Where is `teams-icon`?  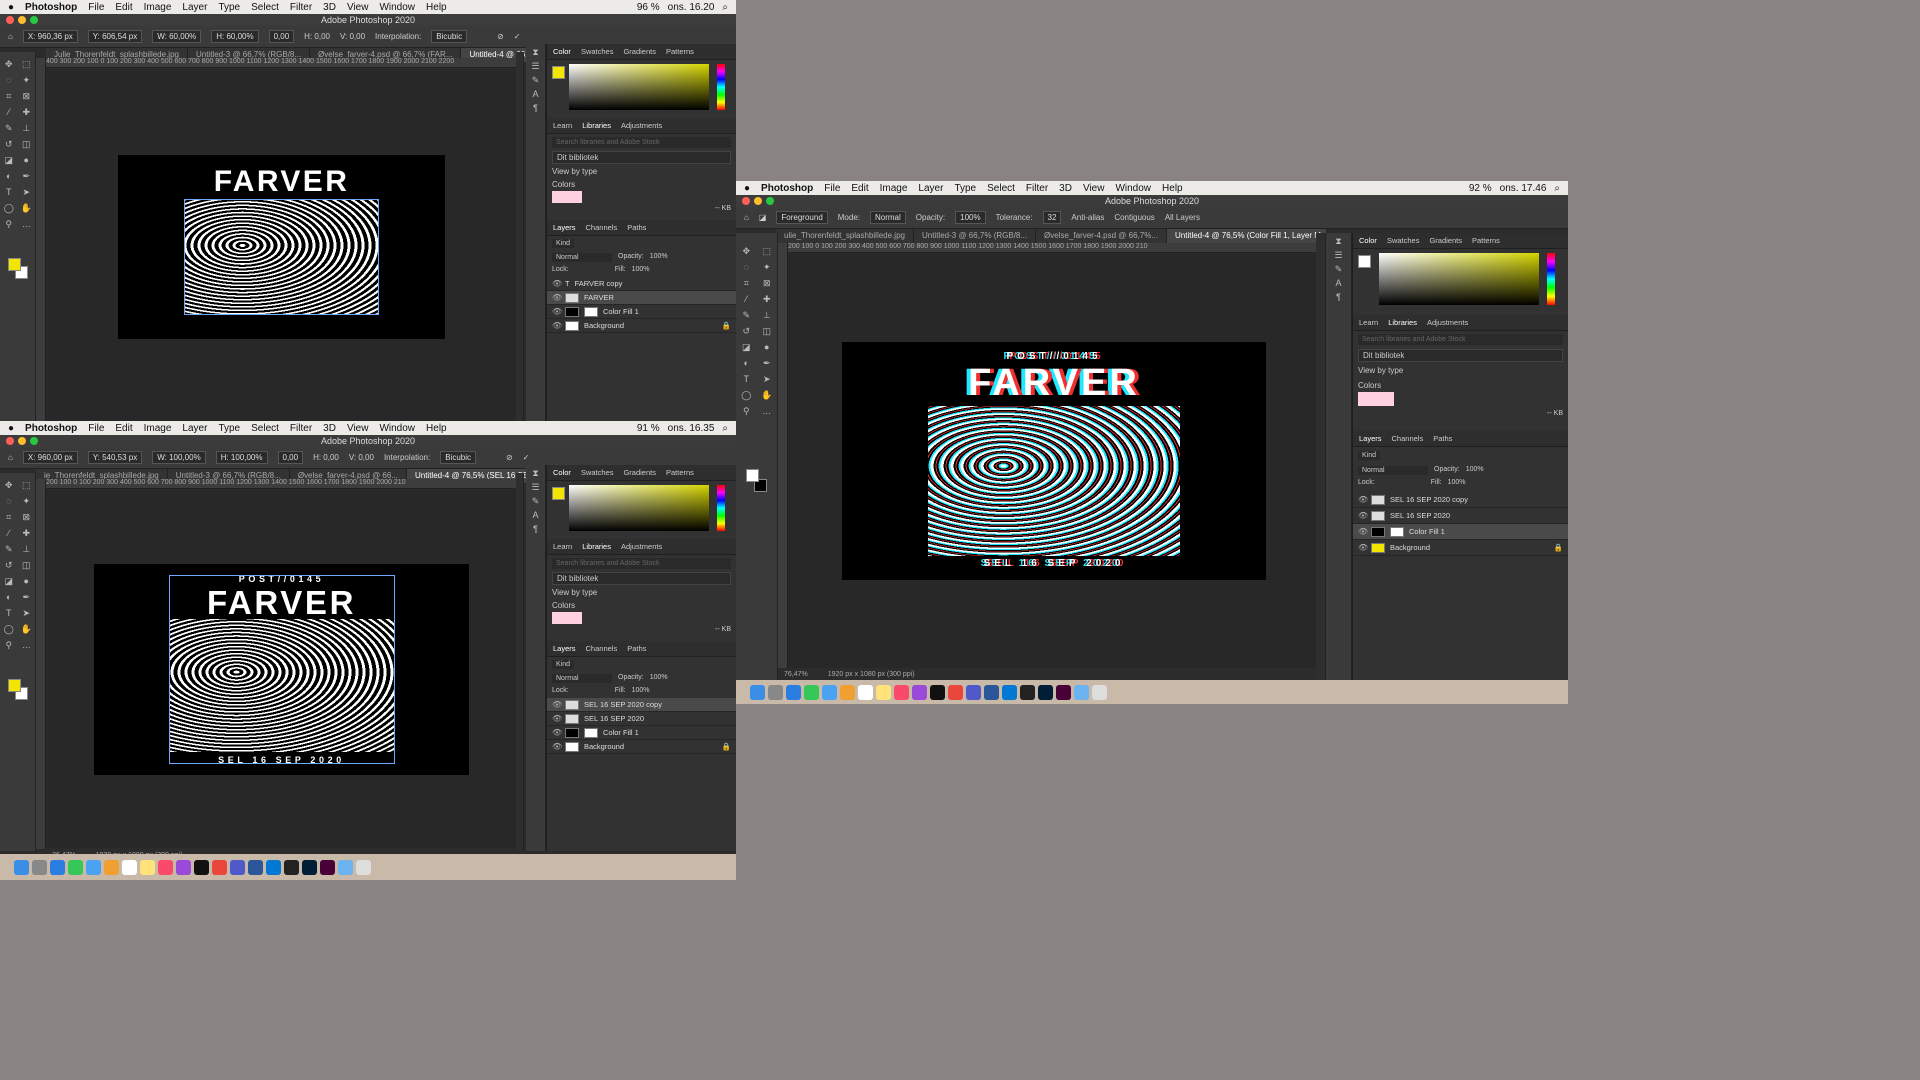 teams-icon is located at coordinates (237, 867).